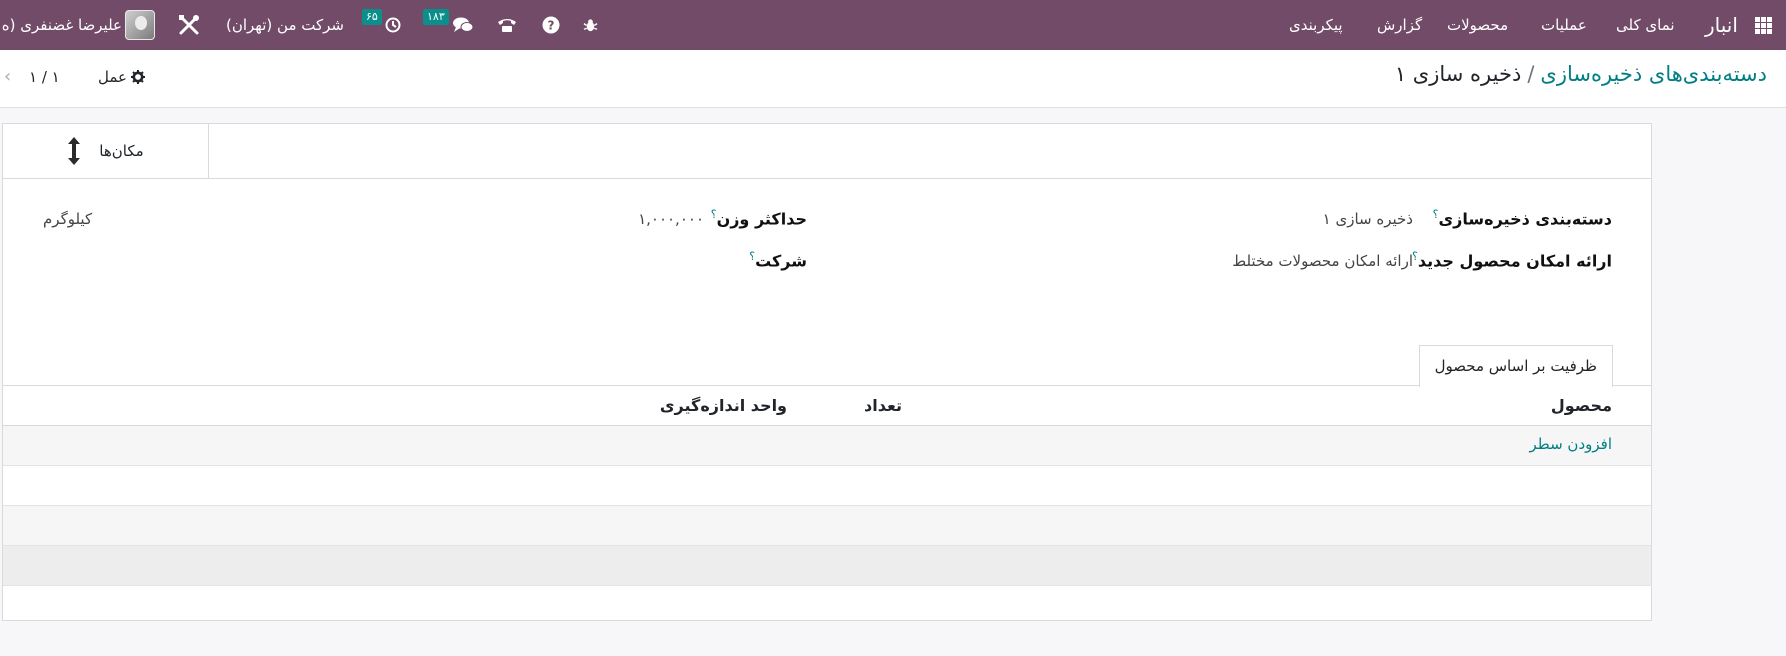 The image size is (1786, 656). I want to click on user-menu-avatar, so click(140, 25).